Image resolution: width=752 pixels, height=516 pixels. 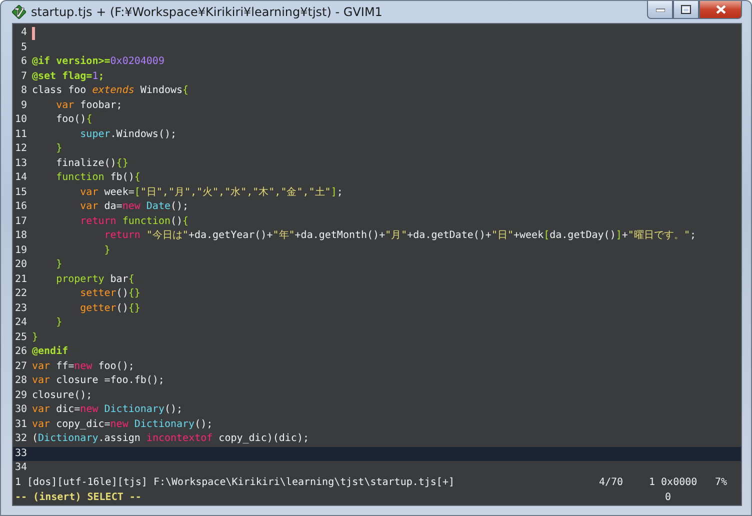 I want to click on line-number: 27, so click(x=21, y=367).